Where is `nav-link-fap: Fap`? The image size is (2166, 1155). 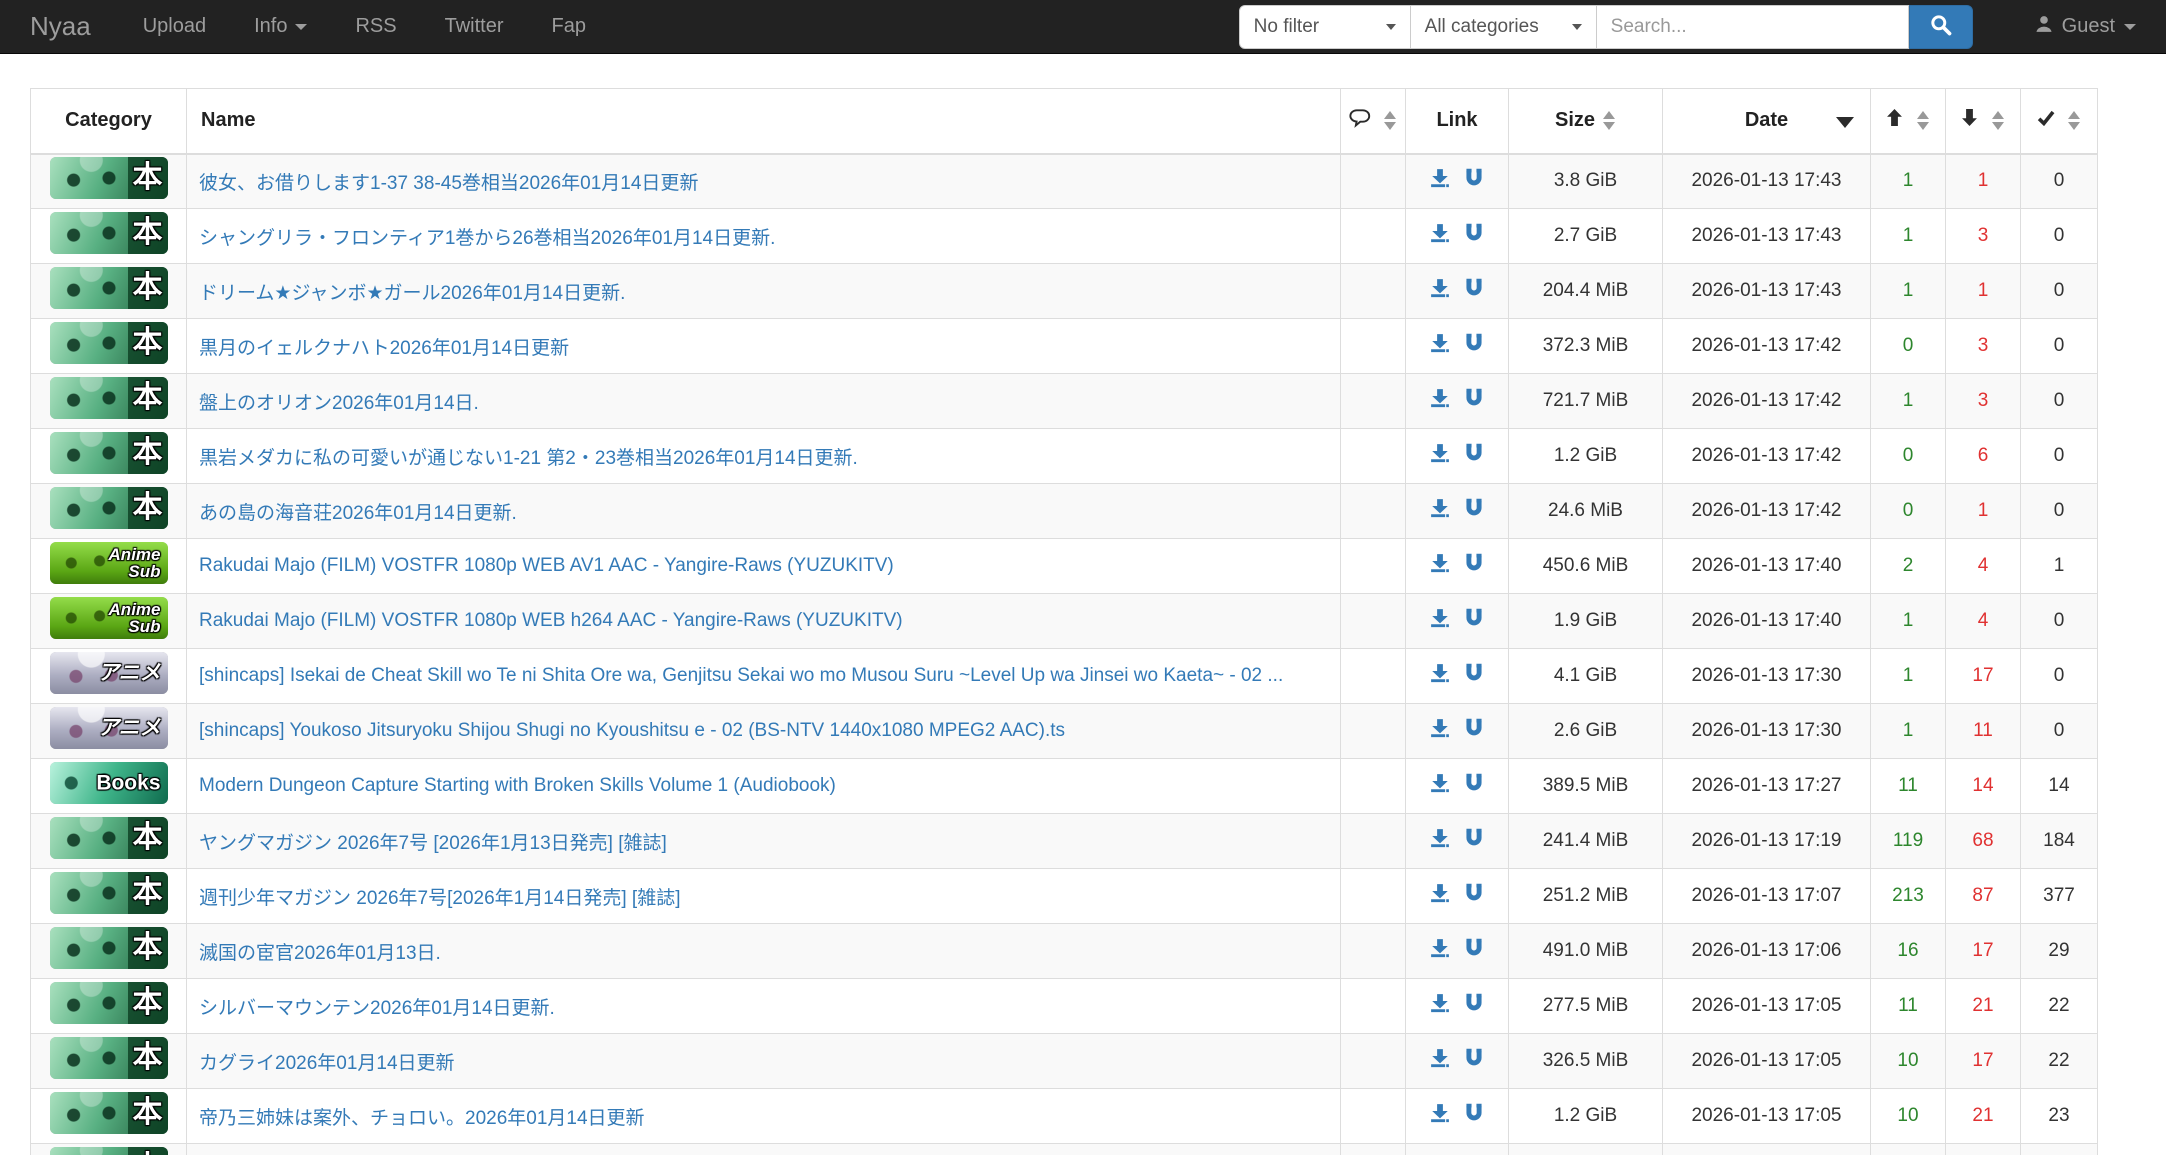 nav-link-fap: Fap is located at coordinates (568, 27).